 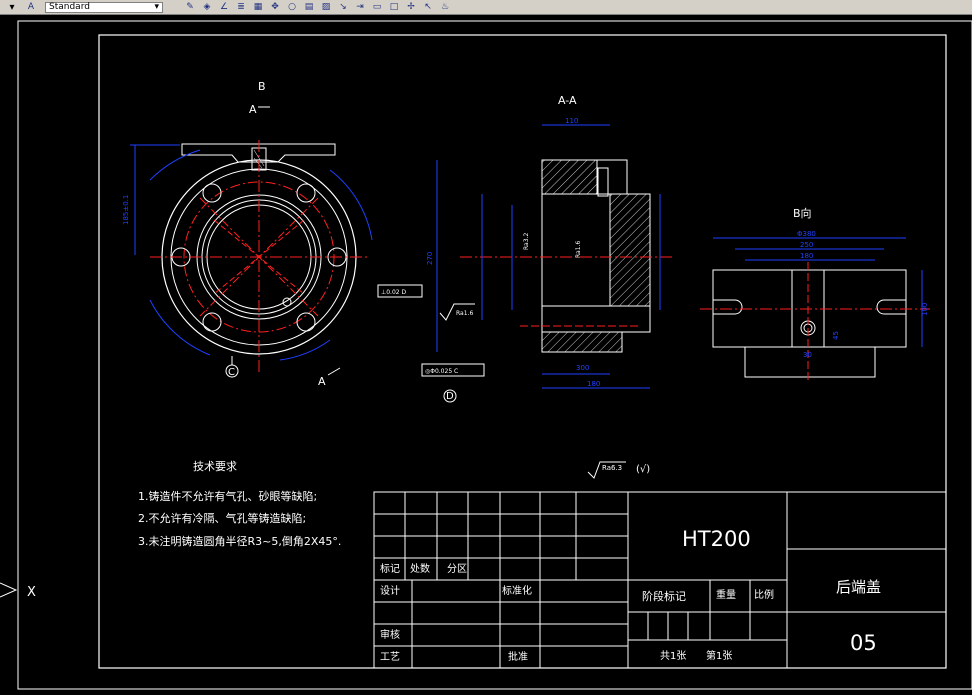 I want to click on chevron-down-icon: ▾, so click(x=156, y=7).